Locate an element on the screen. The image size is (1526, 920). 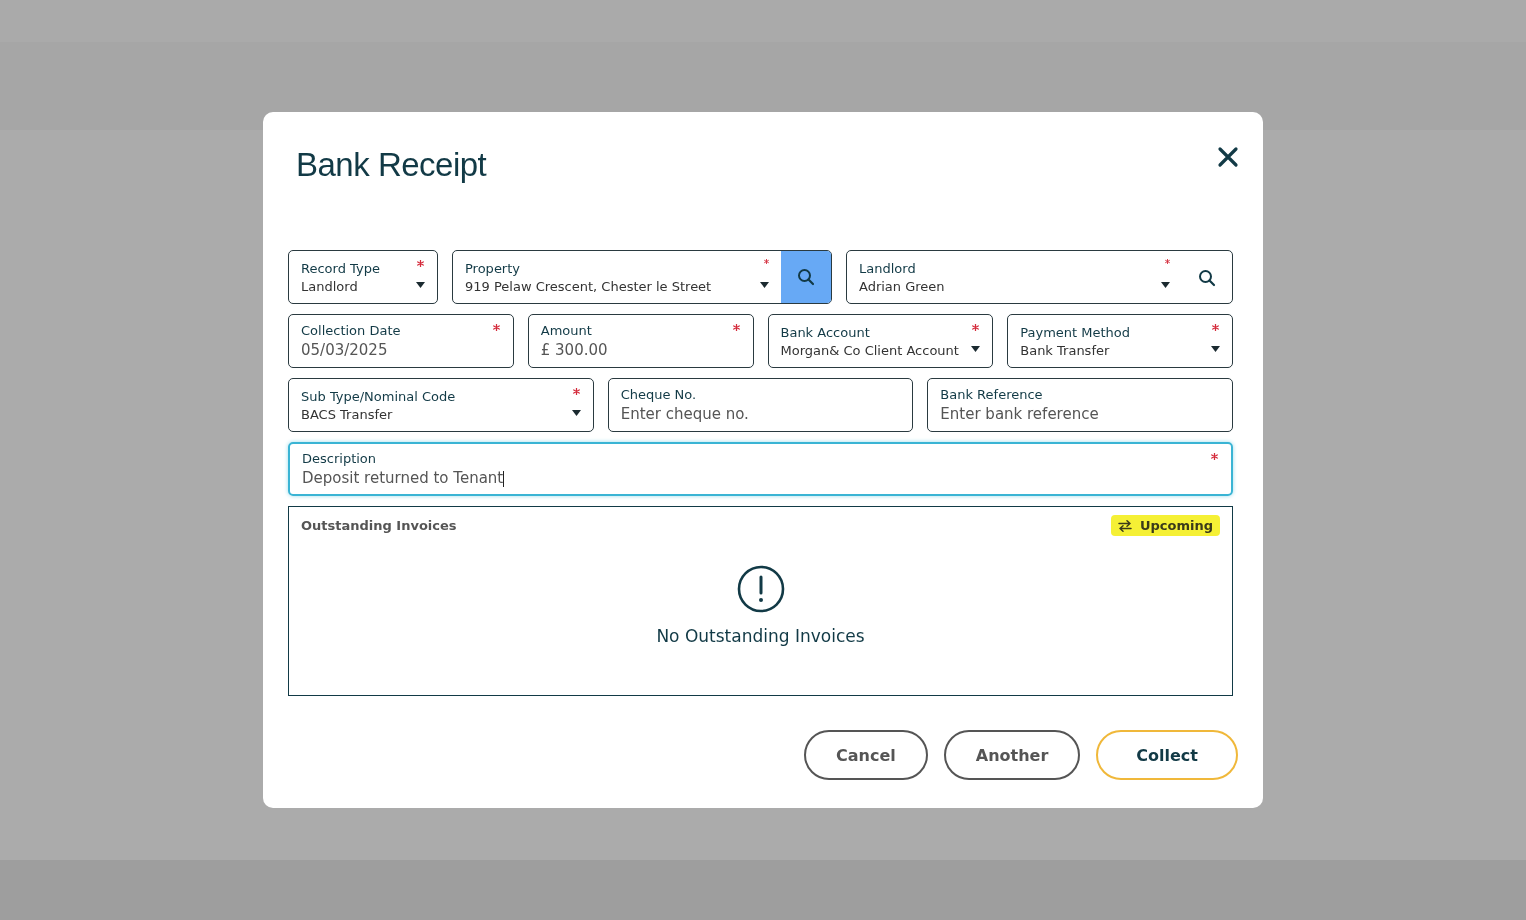
dropdown-field: Payment Method Bank Transfer is located at coordinates (1120, 341).